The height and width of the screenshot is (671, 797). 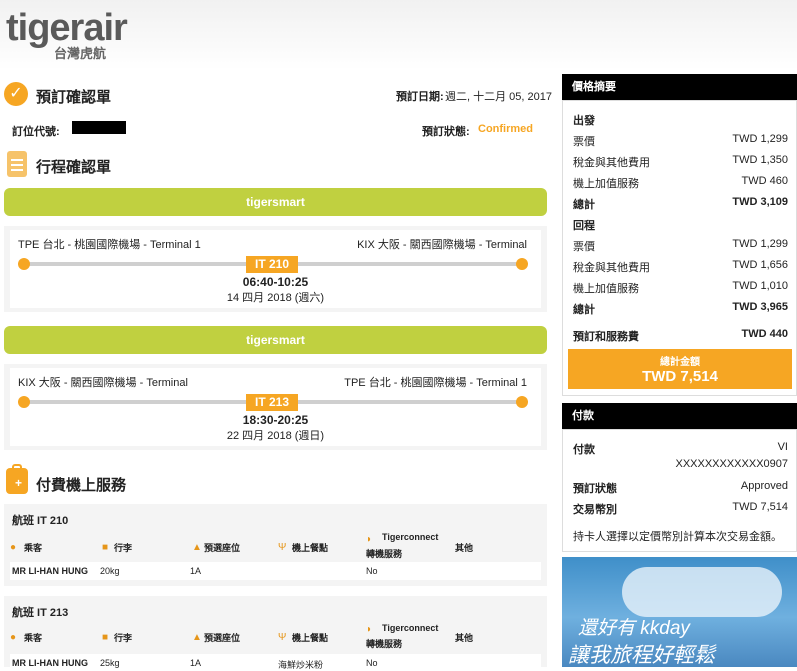 I want to click on payment-note: 持卡人選擇以定價幣別計算本次交易金額。, so click(x=677, y=537).